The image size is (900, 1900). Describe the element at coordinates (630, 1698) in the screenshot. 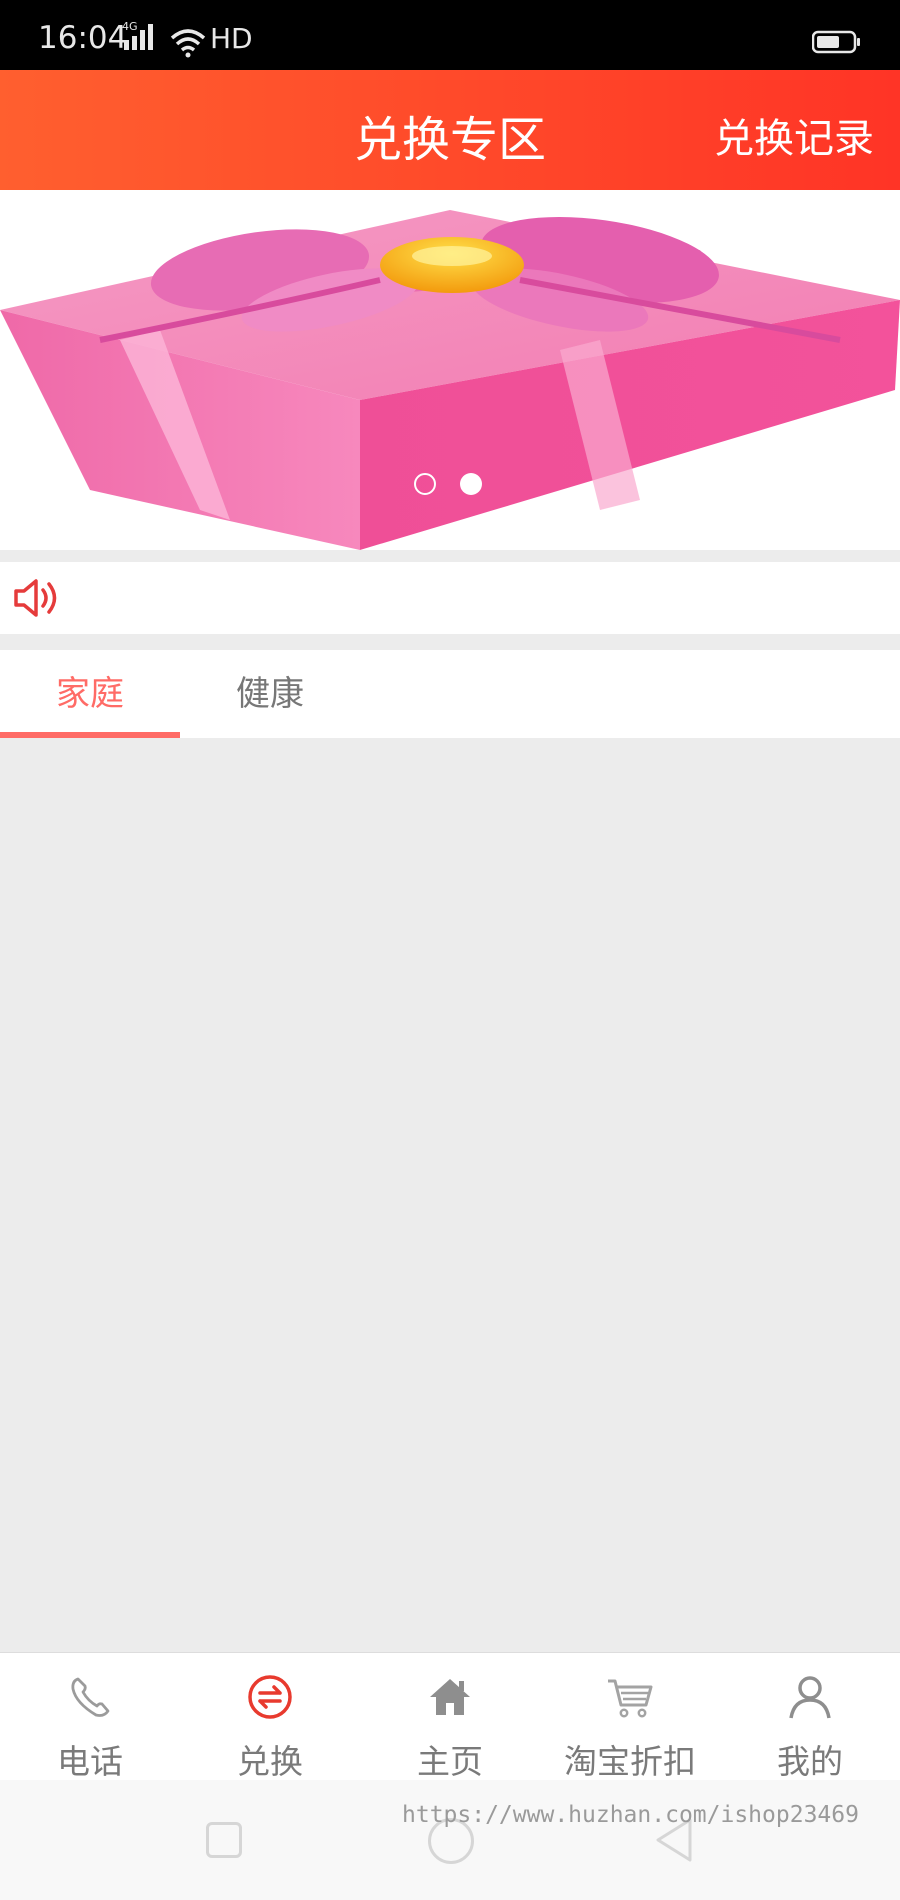

I see `cart-icon` at that location.